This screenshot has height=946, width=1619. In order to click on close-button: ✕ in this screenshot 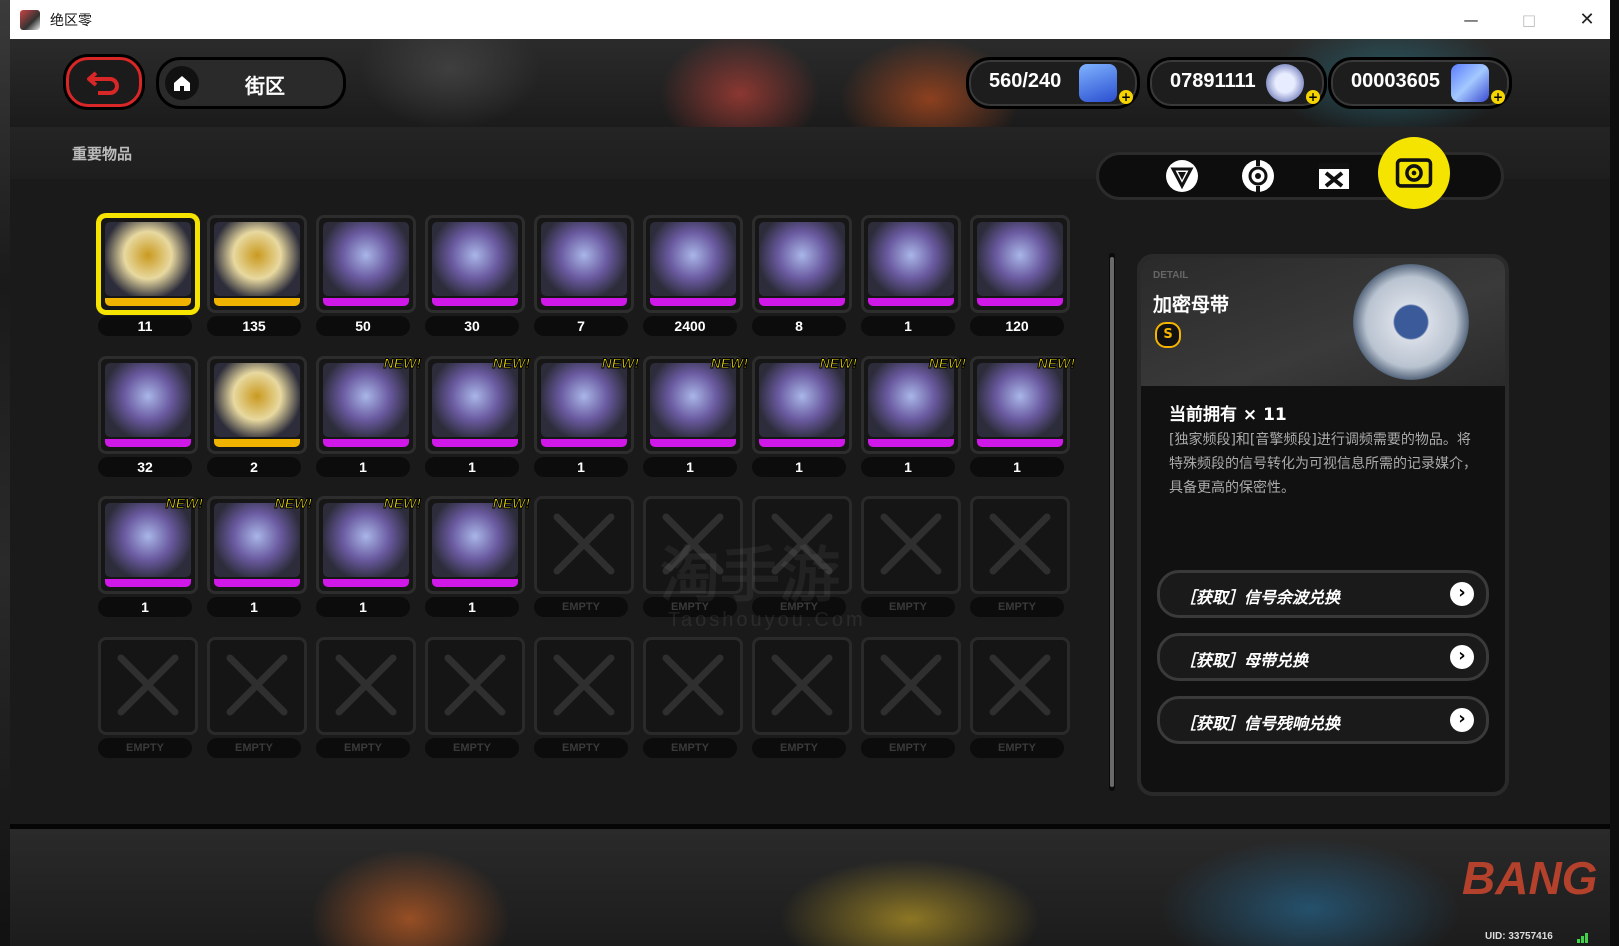, I will do `click(1584, 19)`.